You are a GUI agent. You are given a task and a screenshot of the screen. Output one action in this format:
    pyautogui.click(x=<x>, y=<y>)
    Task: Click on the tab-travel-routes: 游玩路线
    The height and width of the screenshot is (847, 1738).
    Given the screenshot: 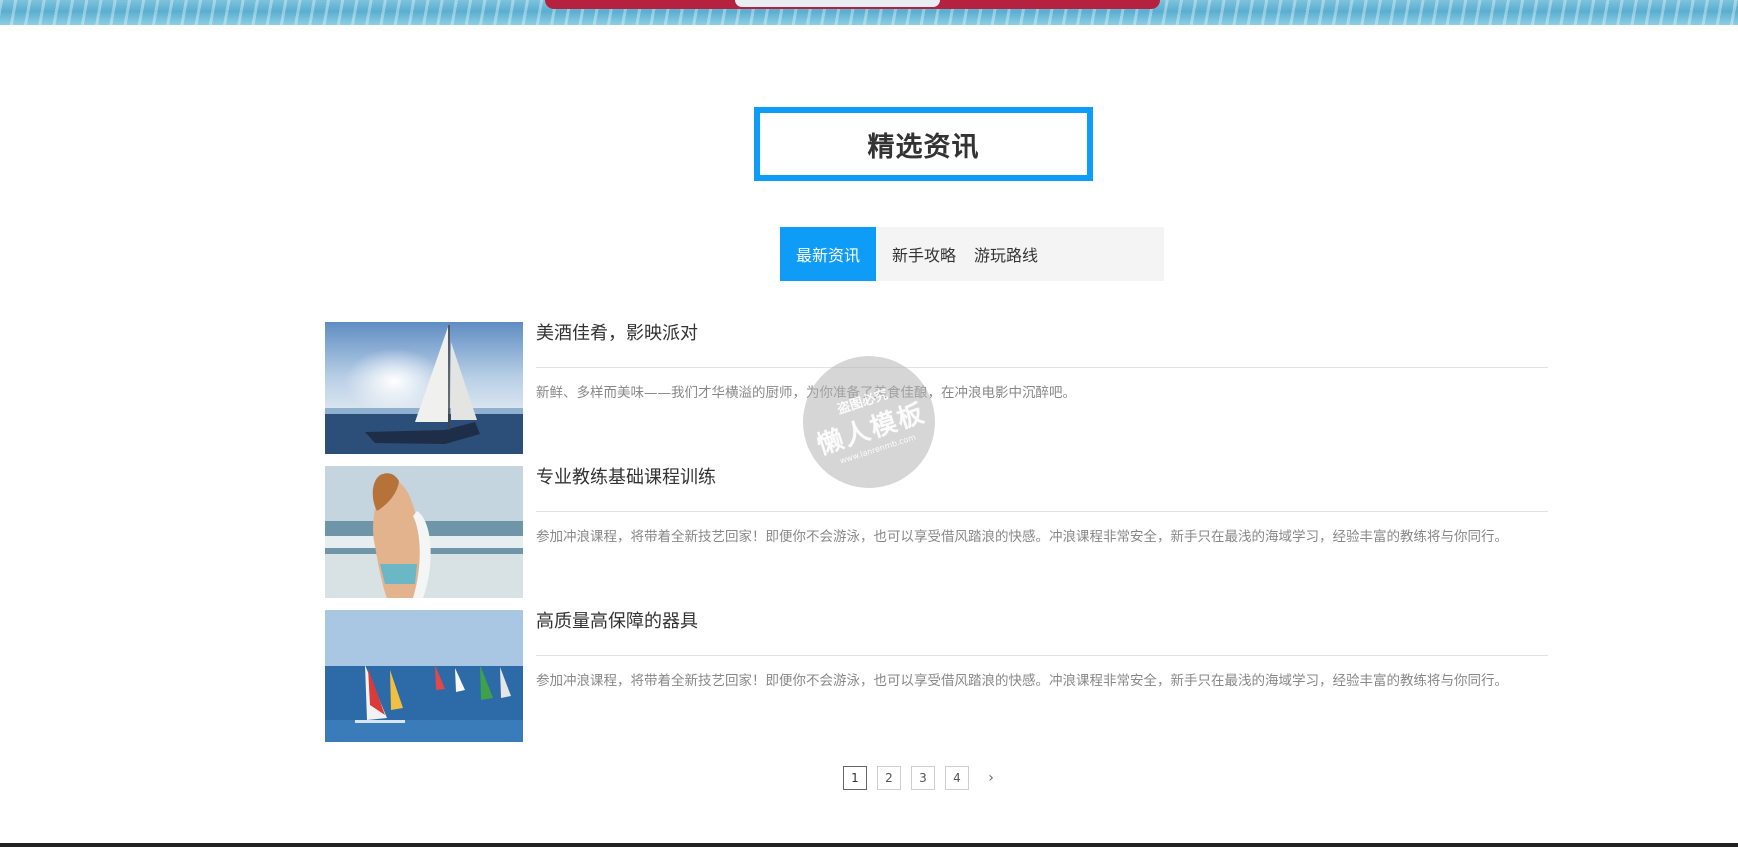 What is the action you would take?
    pyautogui.click(x=1068, y=254)
    